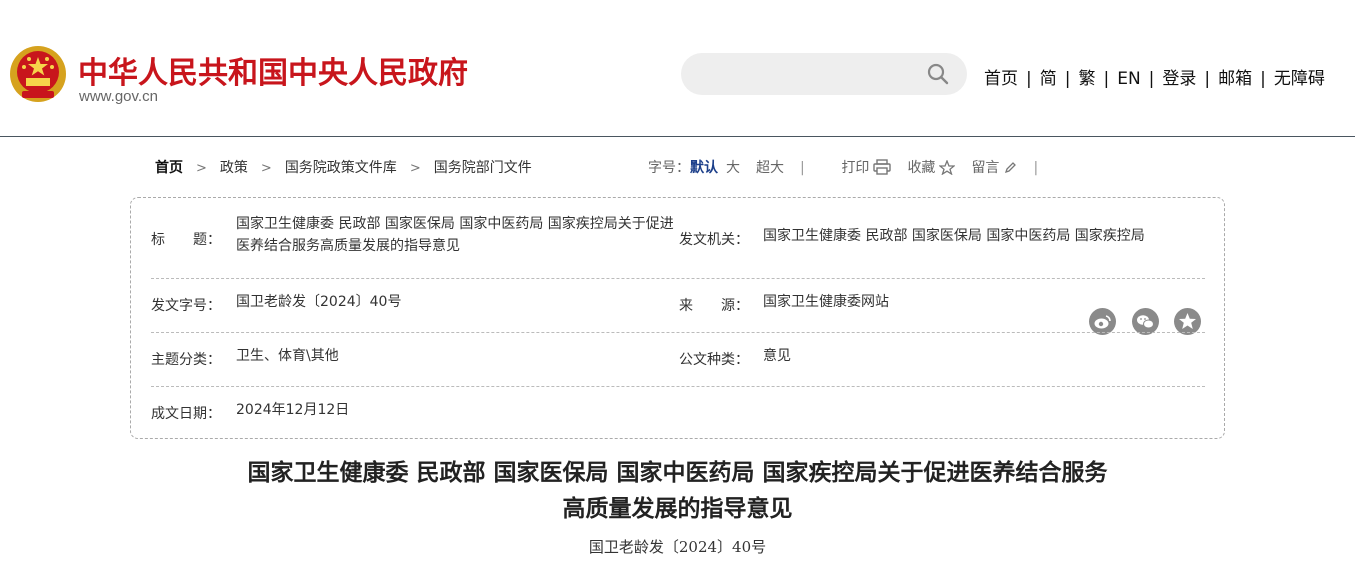  What do you see at coordinates (483, 167) in the screenshot?
I see `breadcrumb-department-docs: 国务院部门文件` at bounding box center [483, 167].